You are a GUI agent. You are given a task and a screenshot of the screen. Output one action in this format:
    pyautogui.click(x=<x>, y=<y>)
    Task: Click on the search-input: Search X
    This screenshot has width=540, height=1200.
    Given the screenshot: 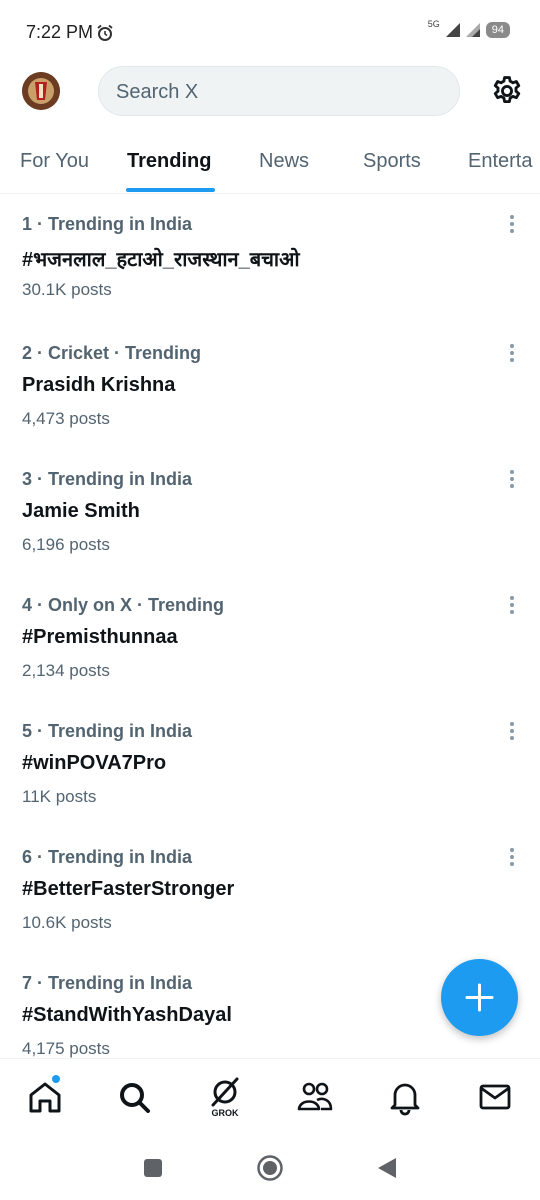 What is the action you would take?
    pyautogui.click(x=279, y=91)
    